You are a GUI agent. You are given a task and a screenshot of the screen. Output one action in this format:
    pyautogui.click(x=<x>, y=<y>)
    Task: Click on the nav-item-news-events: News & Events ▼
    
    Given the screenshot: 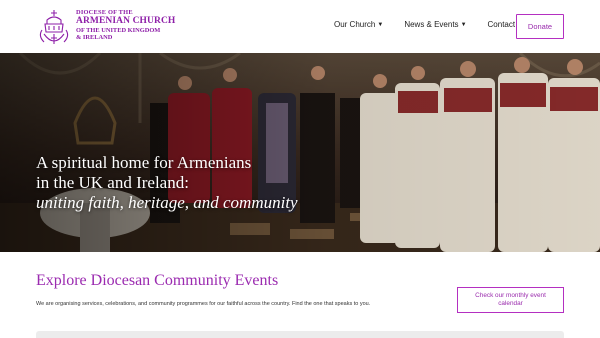 What is the action you would take?
    pyautogui.click(x=435, y=24)
    